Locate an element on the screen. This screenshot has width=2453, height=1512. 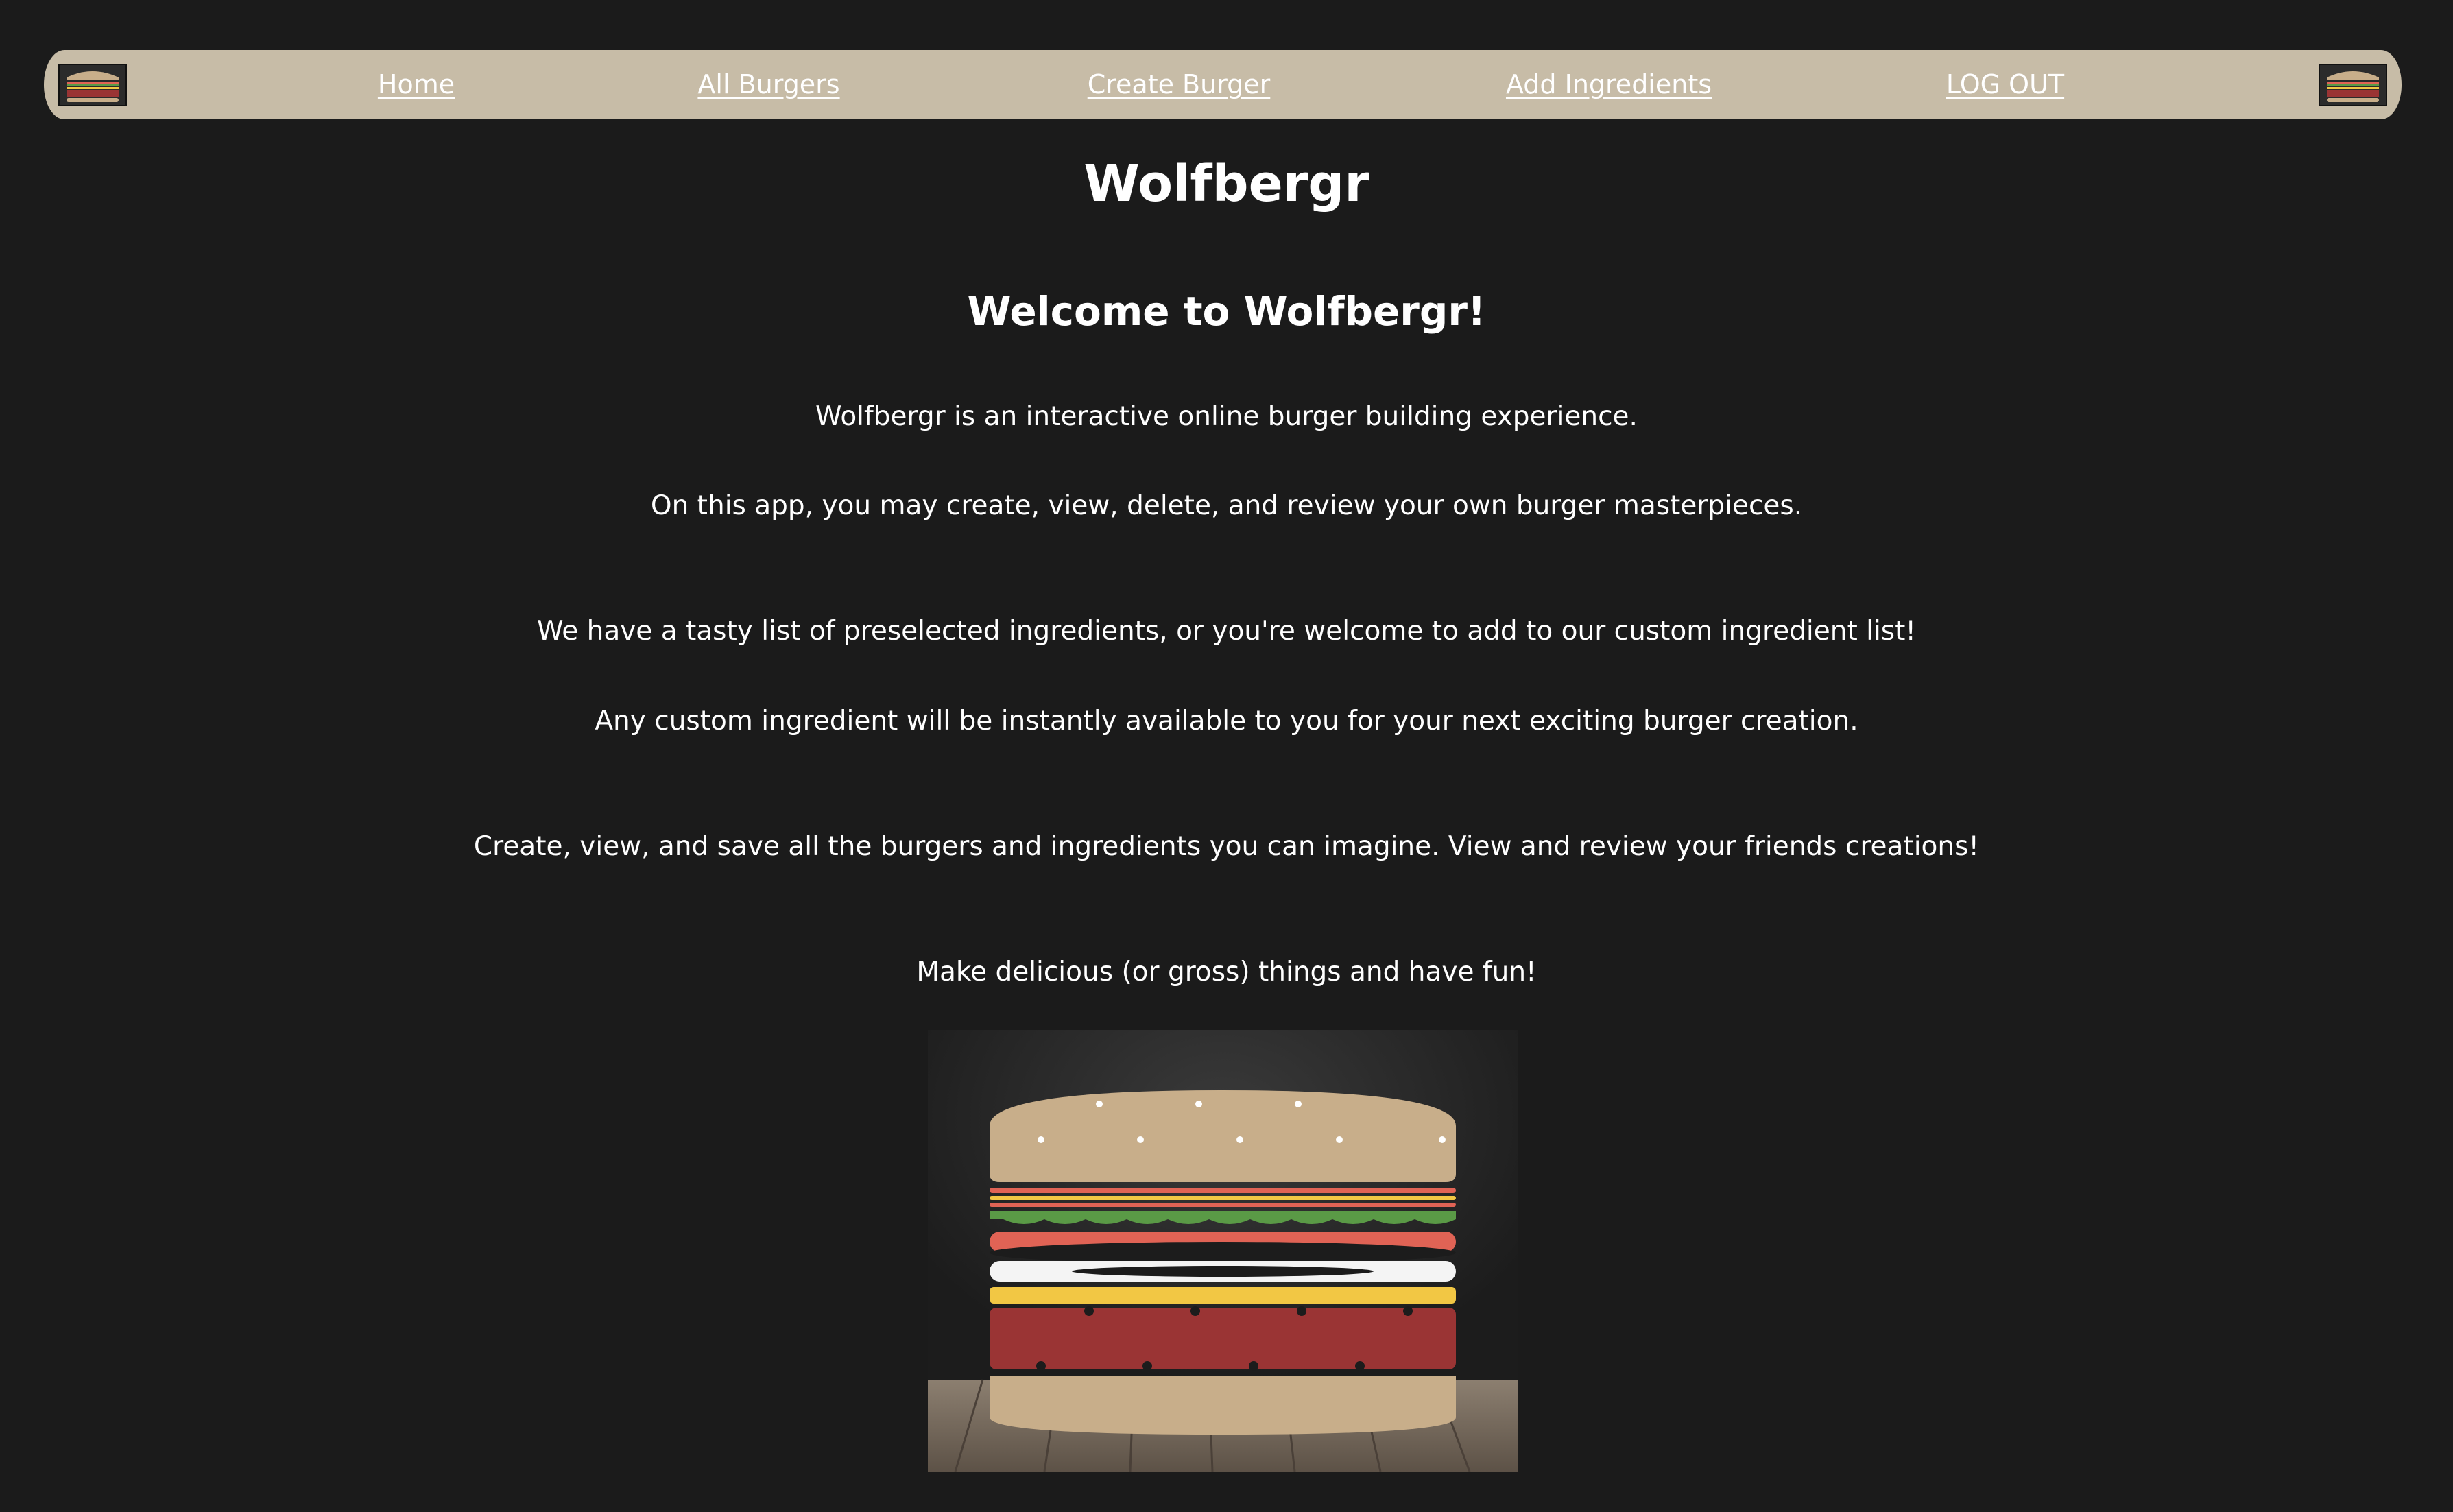
burger-illustration is located at coordinates (1223, 1251).